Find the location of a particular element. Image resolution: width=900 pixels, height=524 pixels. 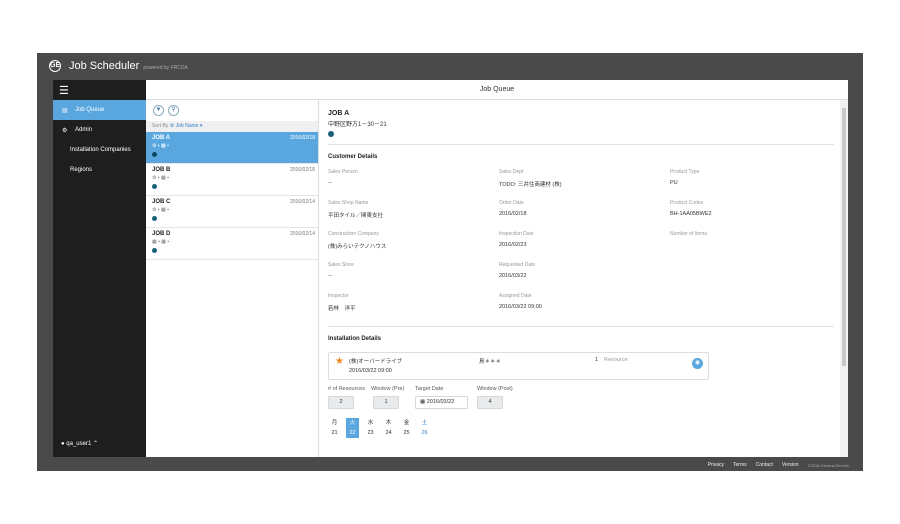

calendar-day: 25 is located at coordinates (406, 433).